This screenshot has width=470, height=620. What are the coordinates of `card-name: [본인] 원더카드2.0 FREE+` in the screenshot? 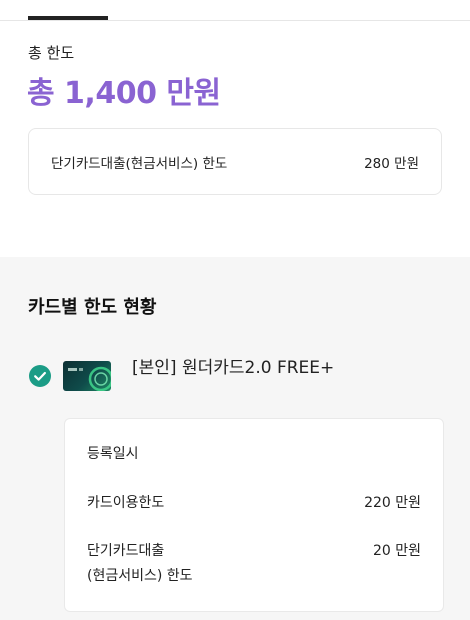 It's located at (233, 365).